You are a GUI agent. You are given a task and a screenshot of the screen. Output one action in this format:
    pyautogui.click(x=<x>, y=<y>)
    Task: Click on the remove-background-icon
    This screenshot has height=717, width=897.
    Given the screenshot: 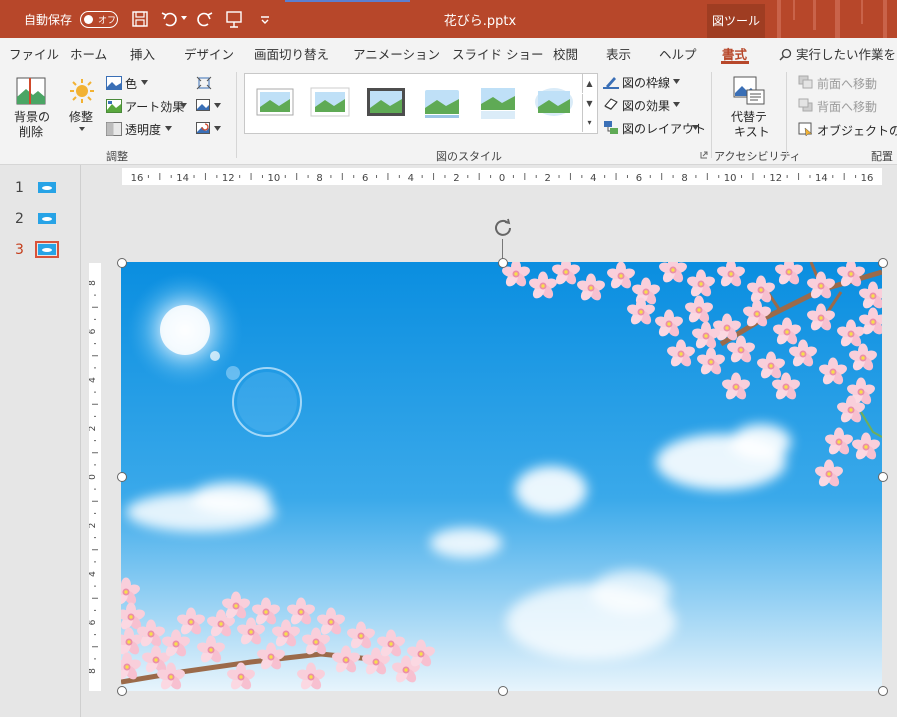 What is the action you would take?
    pyautogui.click(x=31, y=91)
    